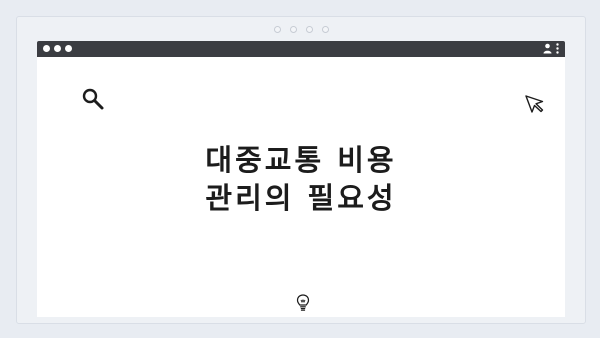 Image resolution: width=600 pixels, height=338 pixels. Describe the element at coordinates (547, 48) in the screenshot. I see `user-icon` at that location.